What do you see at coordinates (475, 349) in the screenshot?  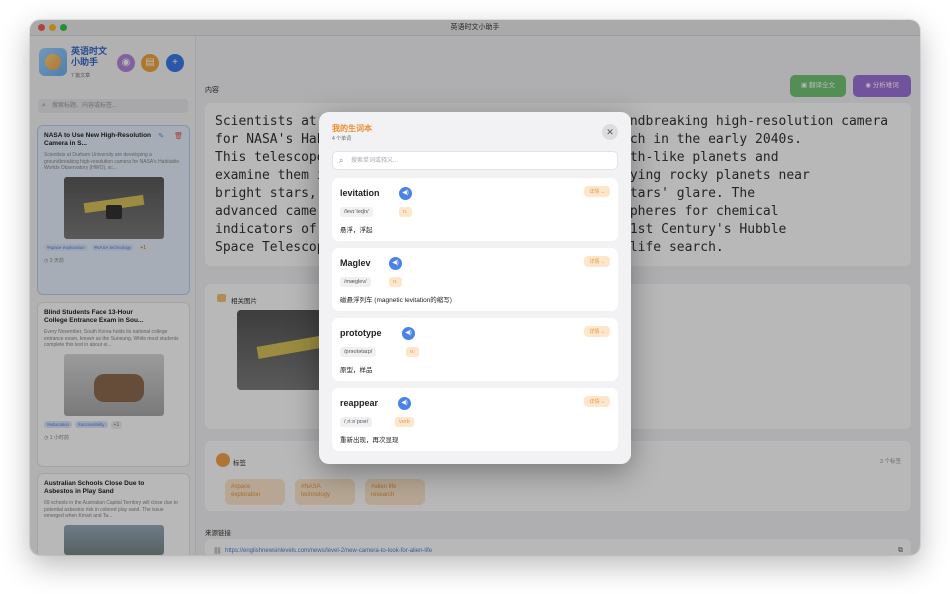 I see `word-card: prototype ◀) /prəʊtətaɪp/ n. 原型，样品 详情 ⌄` at bounding box center [475, 349].